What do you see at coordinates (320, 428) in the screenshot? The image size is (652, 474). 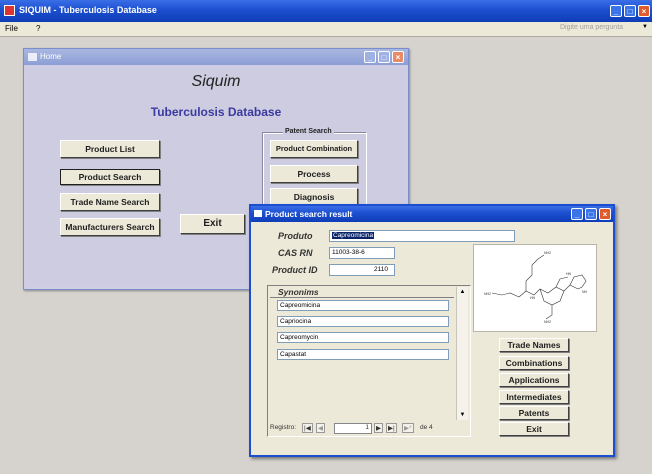 I see `previous-record-button: ◀` at bounding box center [320, 428].